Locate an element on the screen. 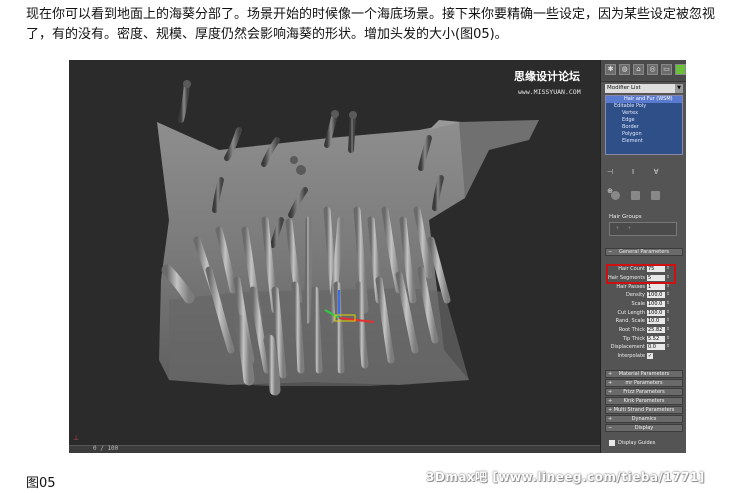 This screenshot has width=745, height=493. interpolate-checkbox: ✓ is located at coordinates (650, 356).